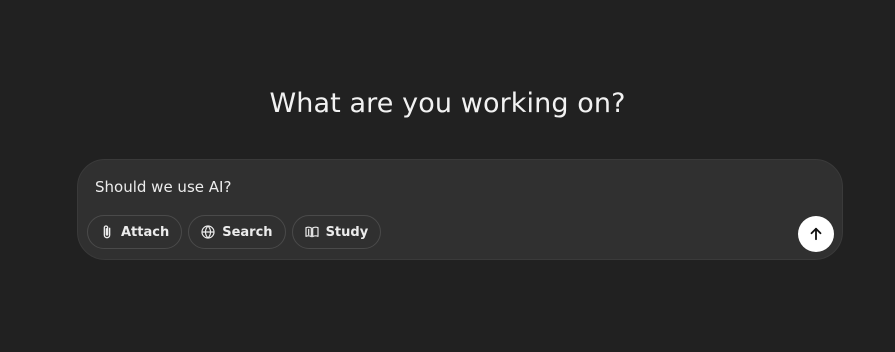  I want to click on send-button, so click(816, 234).